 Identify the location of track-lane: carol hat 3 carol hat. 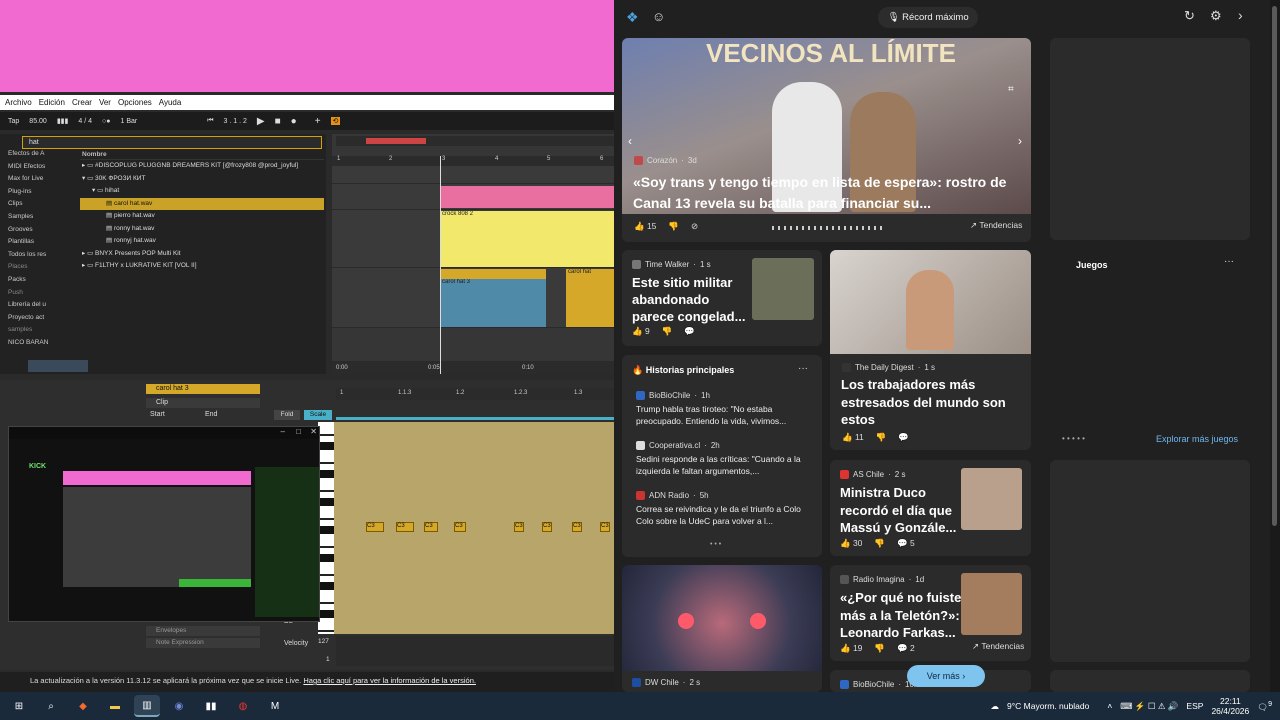
(473, 298).